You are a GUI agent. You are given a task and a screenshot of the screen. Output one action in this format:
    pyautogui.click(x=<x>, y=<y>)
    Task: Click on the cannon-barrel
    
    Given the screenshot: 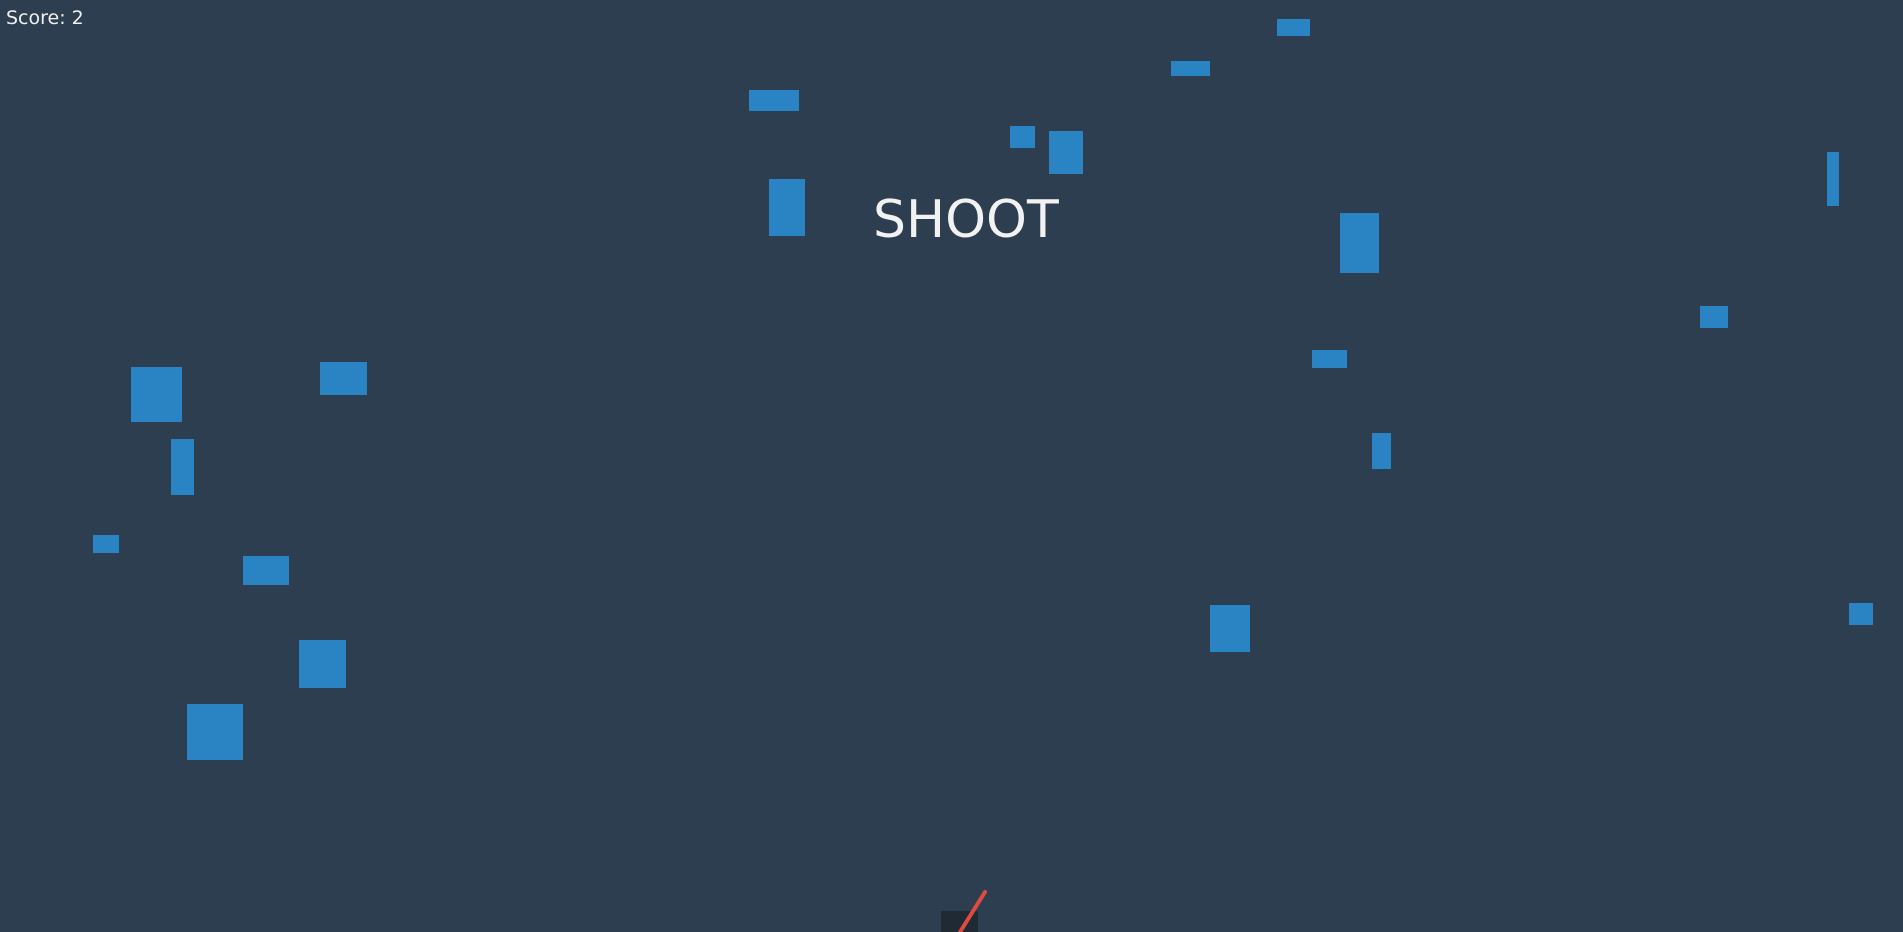 What is the action you would take?
    pyautogui.click(x=972, y=911)
    